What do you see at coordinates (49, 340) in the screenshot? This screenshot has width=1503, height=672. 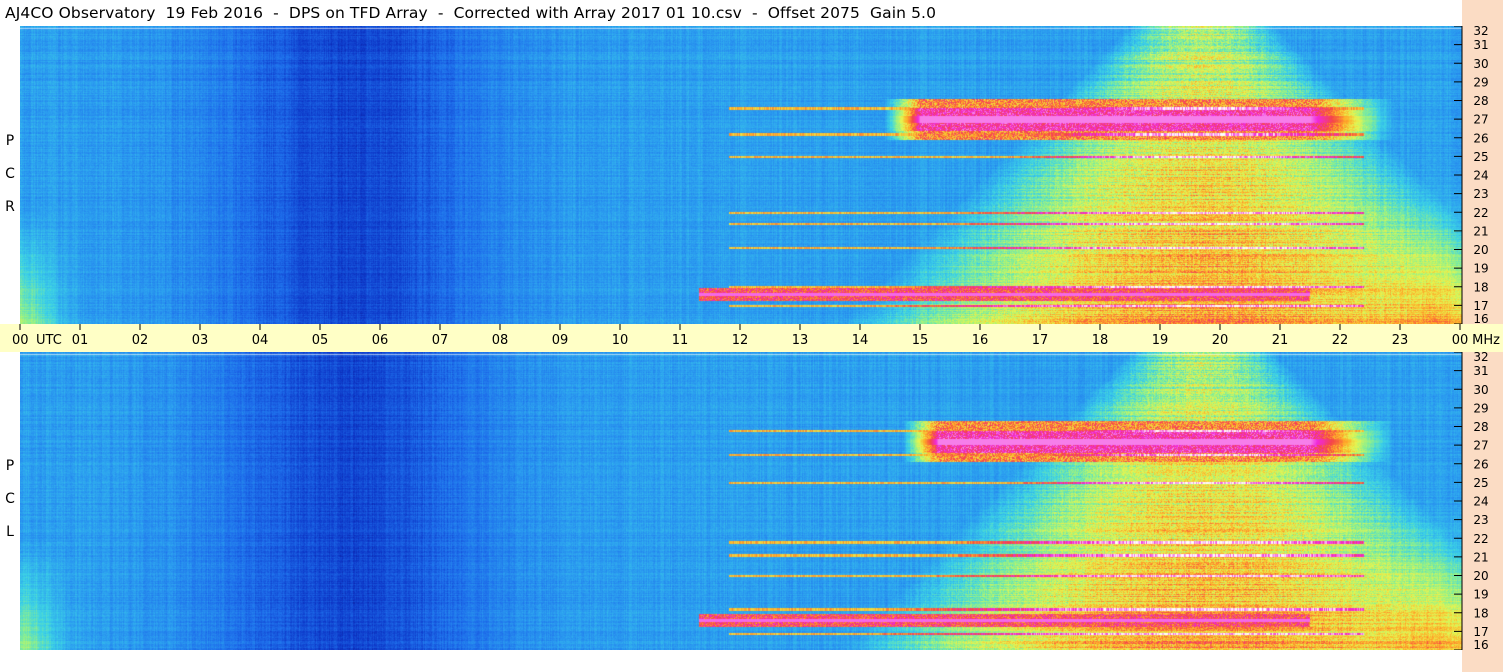 I see `utc-unit-label: UTC` at bounding box center [49, 340].